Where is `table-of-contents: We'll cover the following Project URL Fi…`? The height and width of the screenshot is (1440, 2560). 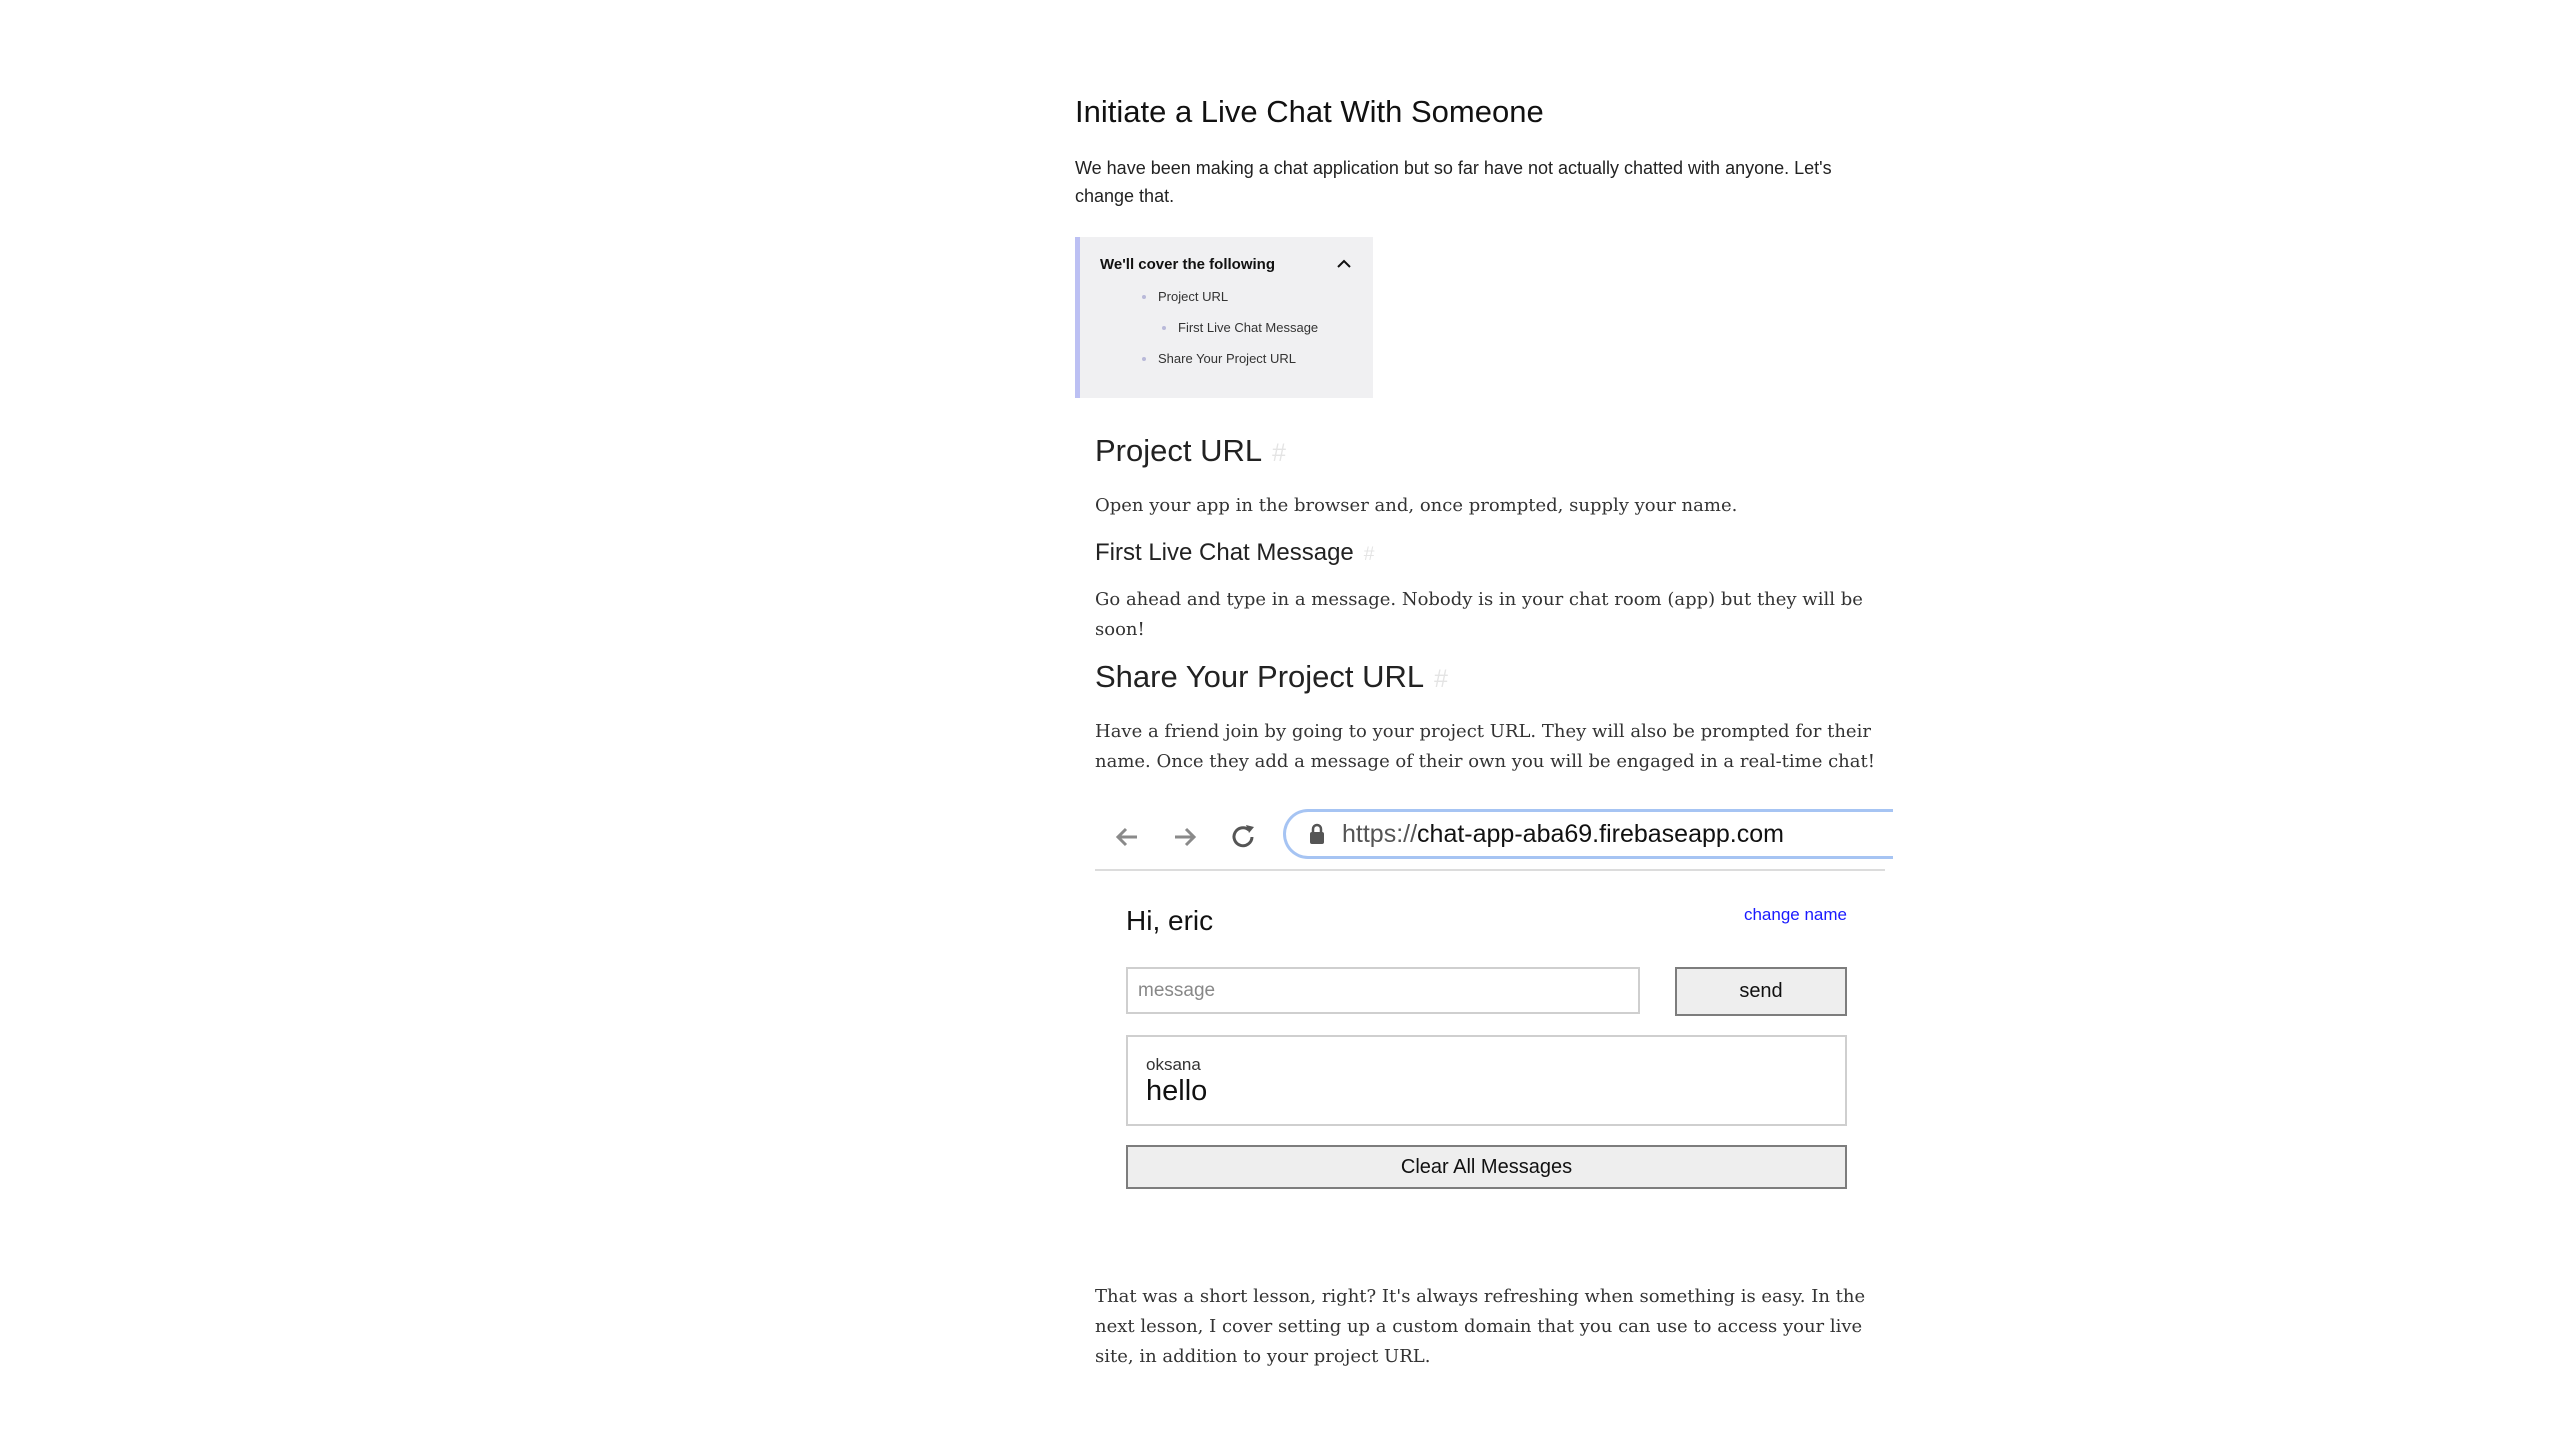
table-of-contents: We'll cover the following Project URL Fi… is located at coordinates (1224, 317).